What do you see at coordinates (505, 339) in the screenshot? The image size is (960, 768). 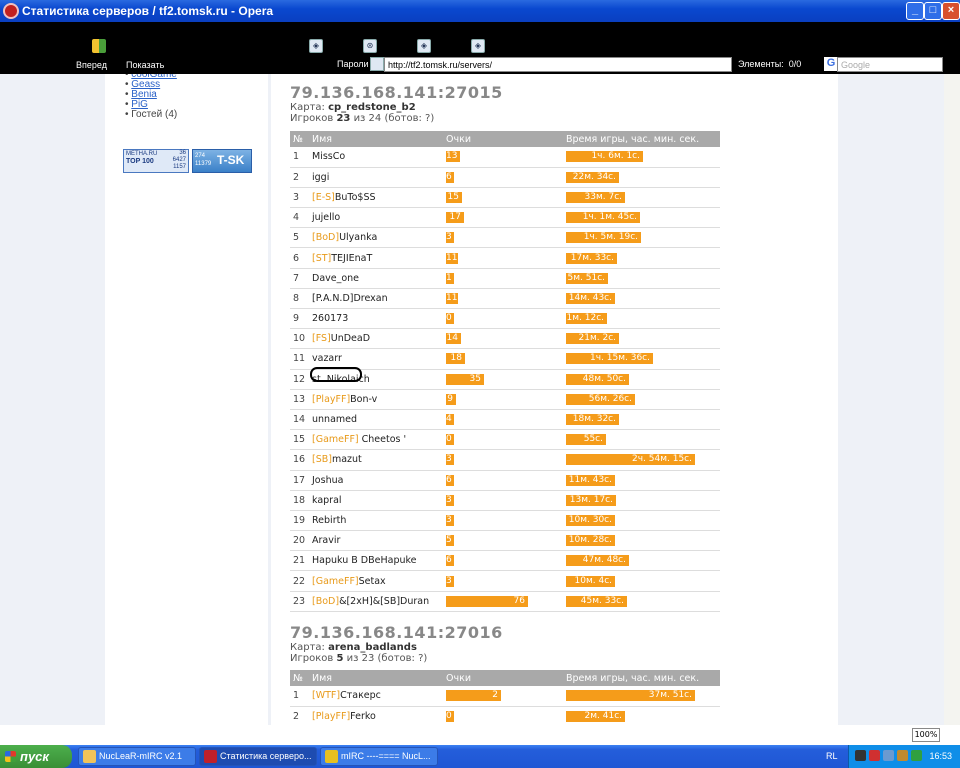 I see `table-row: 10 [FS]UnDeaD 14 21м. 2с.` at bounding box center [505, 339].